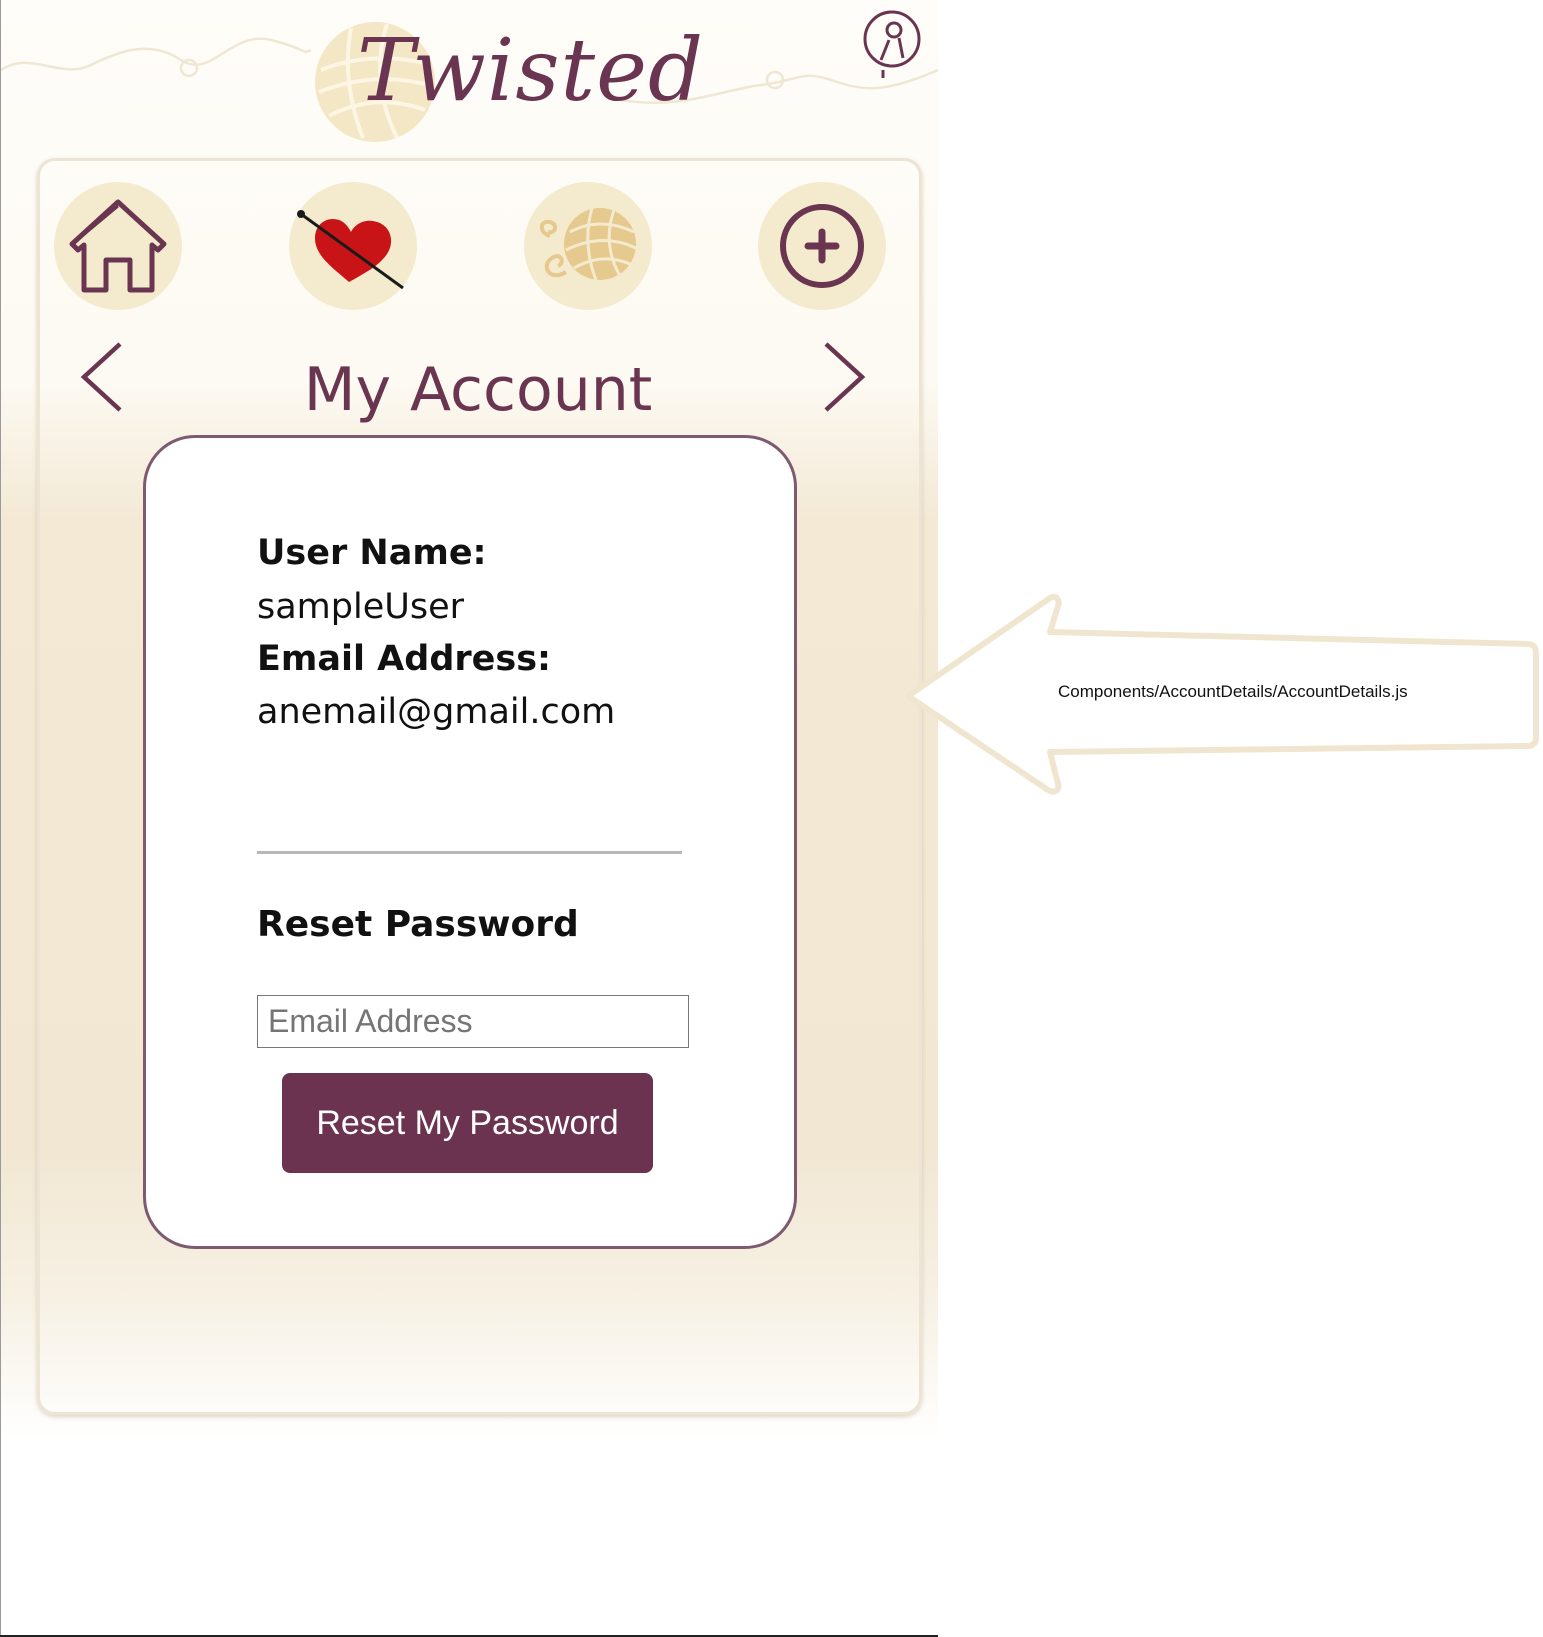 This screenshot has height=1637, width=1543. I want to click on prev-button, so click(108, 378).